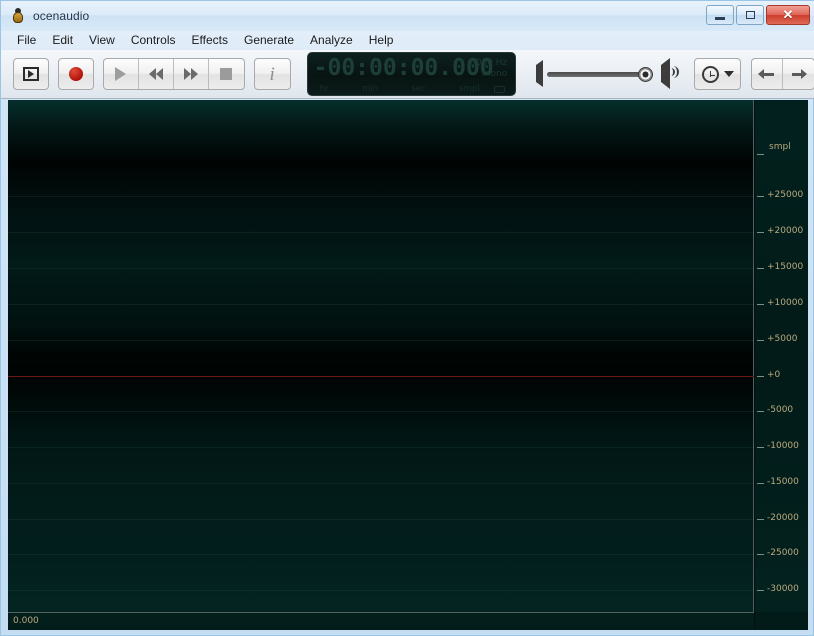 Image resolution: width=814 pixels, height=636 pixels. What do you see at coordinates (407, 16) in the screenshot?
I see `title-bar: ocenaudio ✕` at bounding box center [407, 16].